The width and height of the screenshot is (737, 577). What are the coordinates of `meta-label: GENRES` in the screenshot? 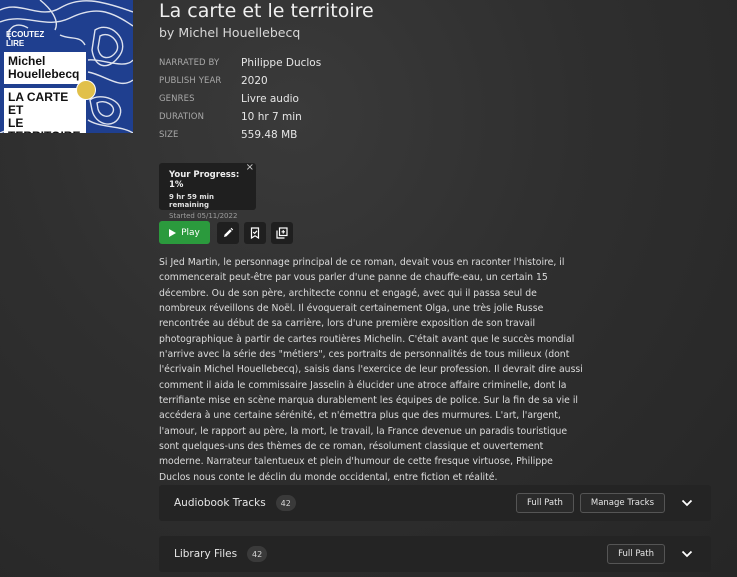 It's located at (177, 99).